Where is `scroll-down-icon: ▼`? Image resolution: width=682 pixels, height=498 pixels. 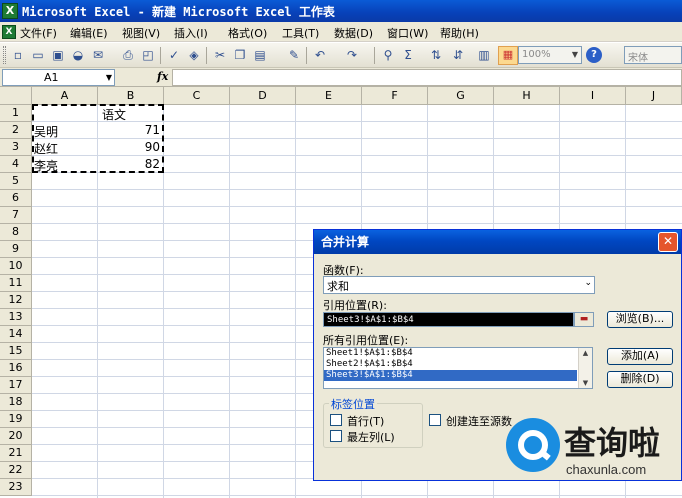 scroll-down-icon: ▼ is located at coordinates (585, 383).